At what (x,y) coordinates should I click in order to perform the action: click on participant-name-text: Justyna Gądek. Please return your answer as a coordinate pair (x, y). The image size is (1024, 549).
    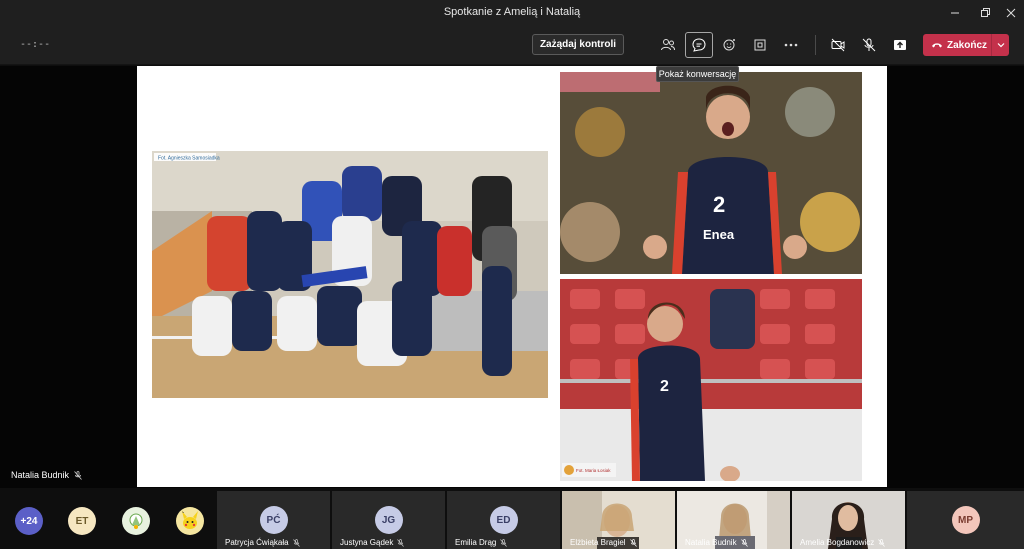
    Looking at the image, I should click on (367, 542).